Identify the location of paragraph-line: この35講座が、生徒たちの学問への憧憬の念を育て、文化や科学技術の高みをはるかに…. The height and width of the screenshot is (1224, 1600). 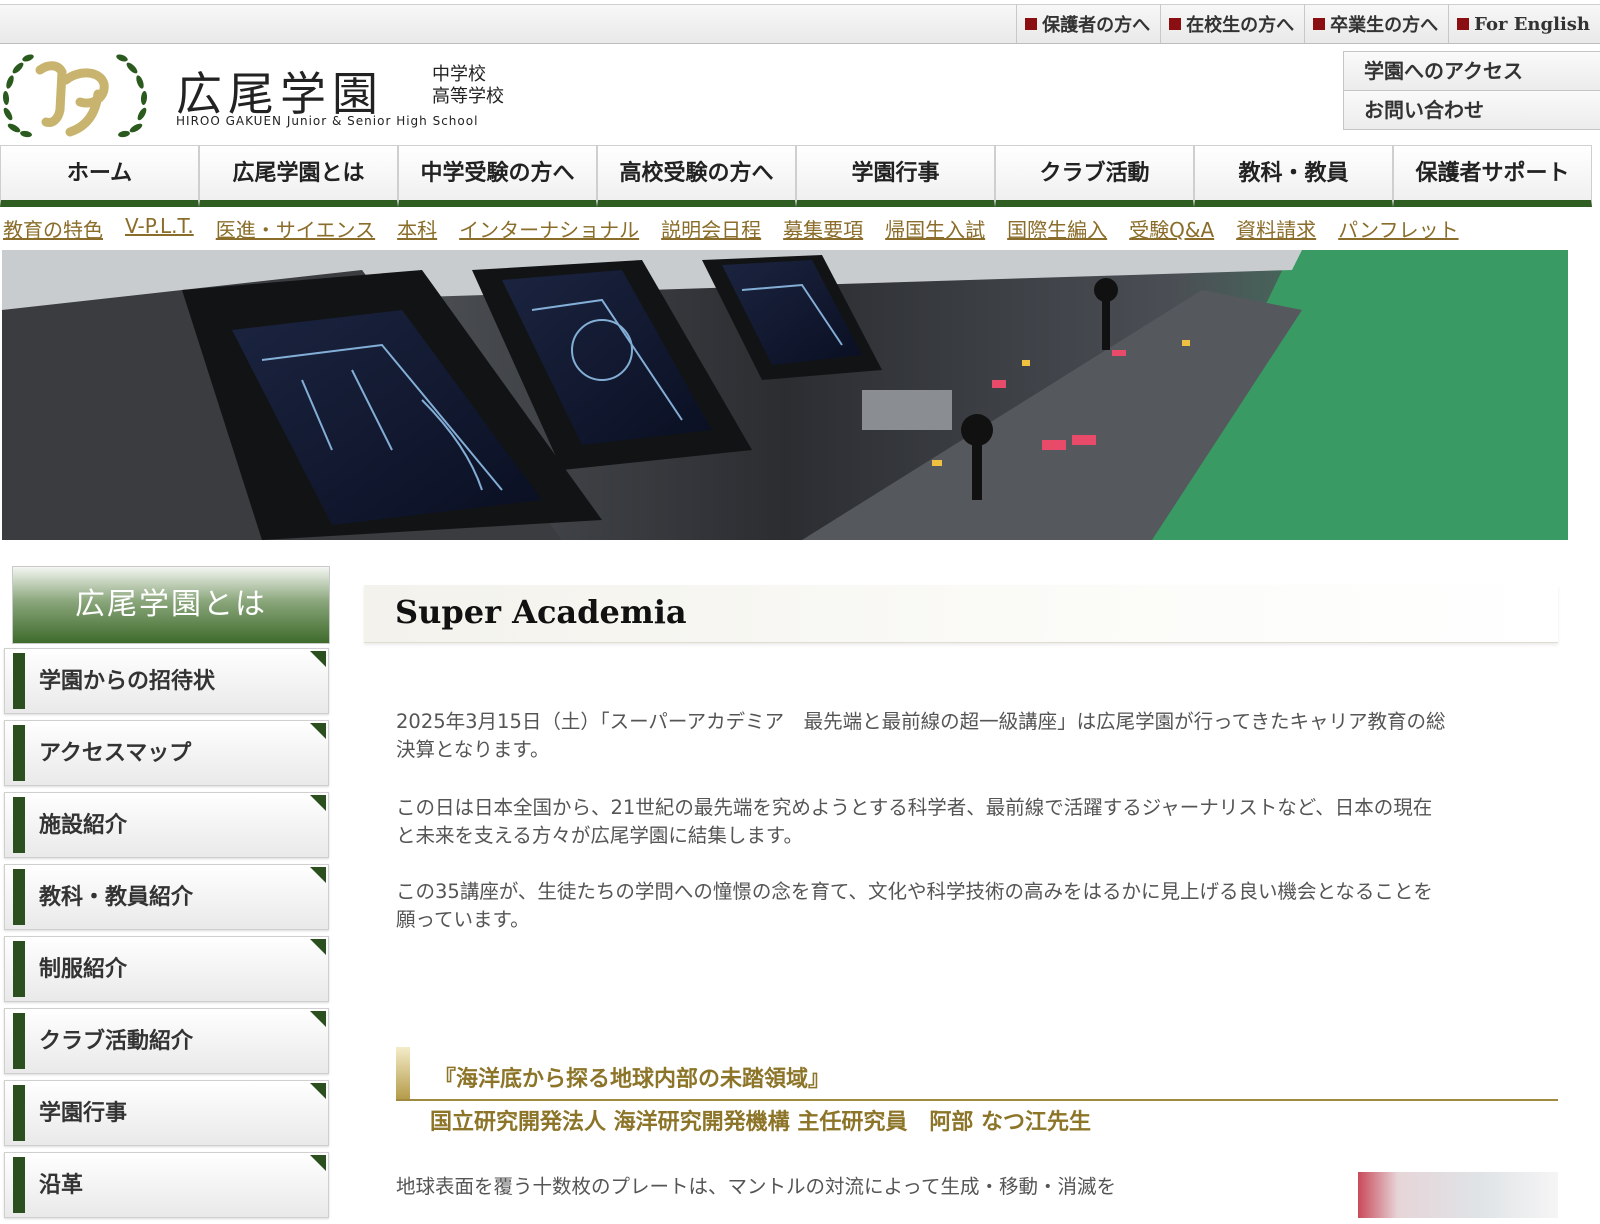
(914, 891).